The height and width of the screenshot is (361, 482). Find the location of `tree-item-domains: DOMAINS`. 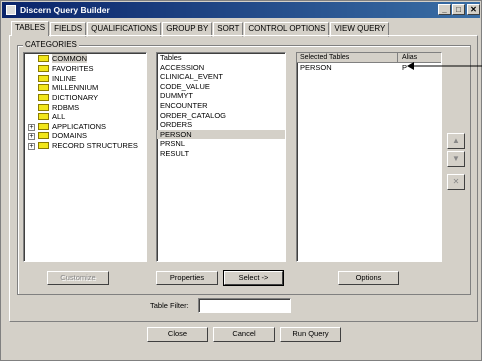

tree-item-domains: DOMAINS is located at coordinates (62, 136).